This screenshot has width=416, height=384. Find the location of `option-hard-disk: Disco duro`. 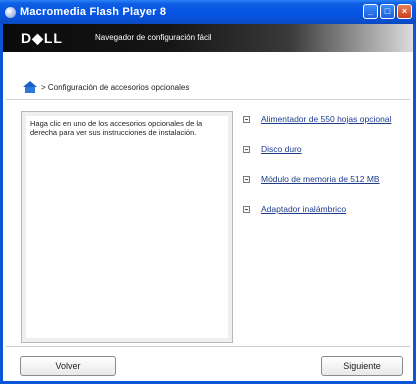

option-hard-disk: Disco duro is located at coordinates (272, 149).